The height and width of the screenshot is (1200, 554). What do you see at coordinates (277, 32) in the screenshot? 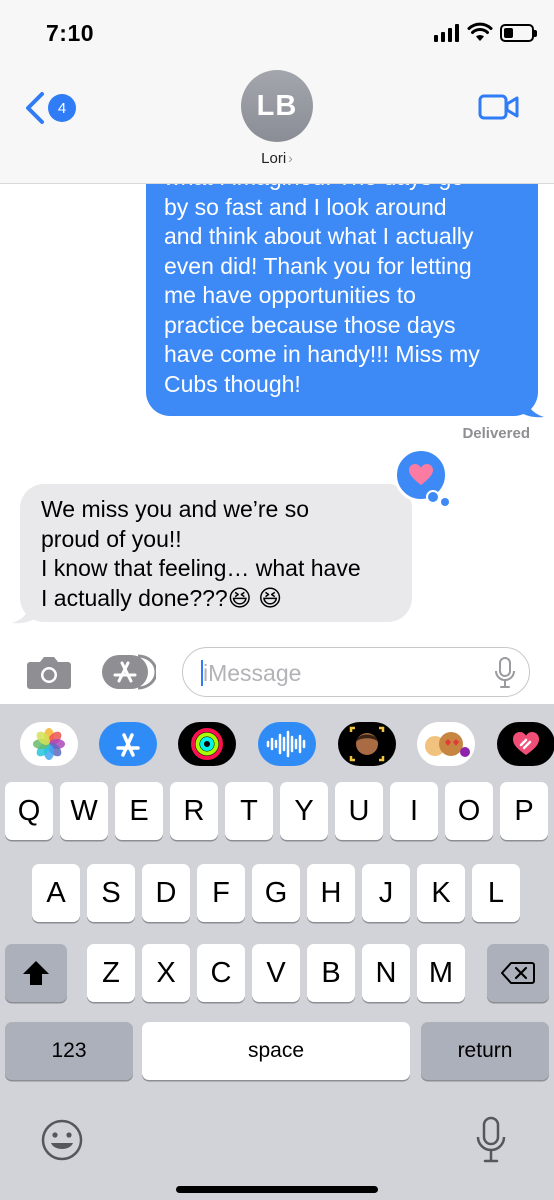
I see `status-bar: 7:10` at bounding box center [277, 32].